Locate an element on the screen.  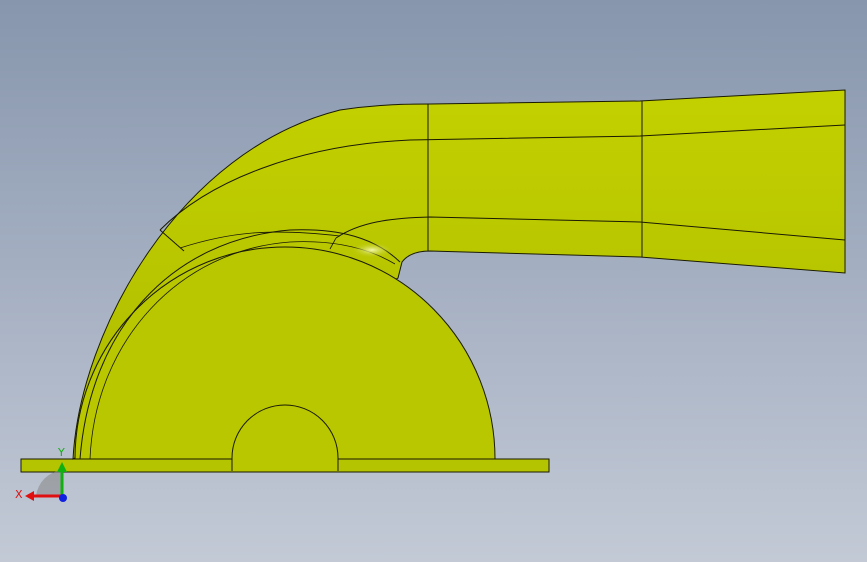
axis-x-label: X is located at coordinates (19, 494).